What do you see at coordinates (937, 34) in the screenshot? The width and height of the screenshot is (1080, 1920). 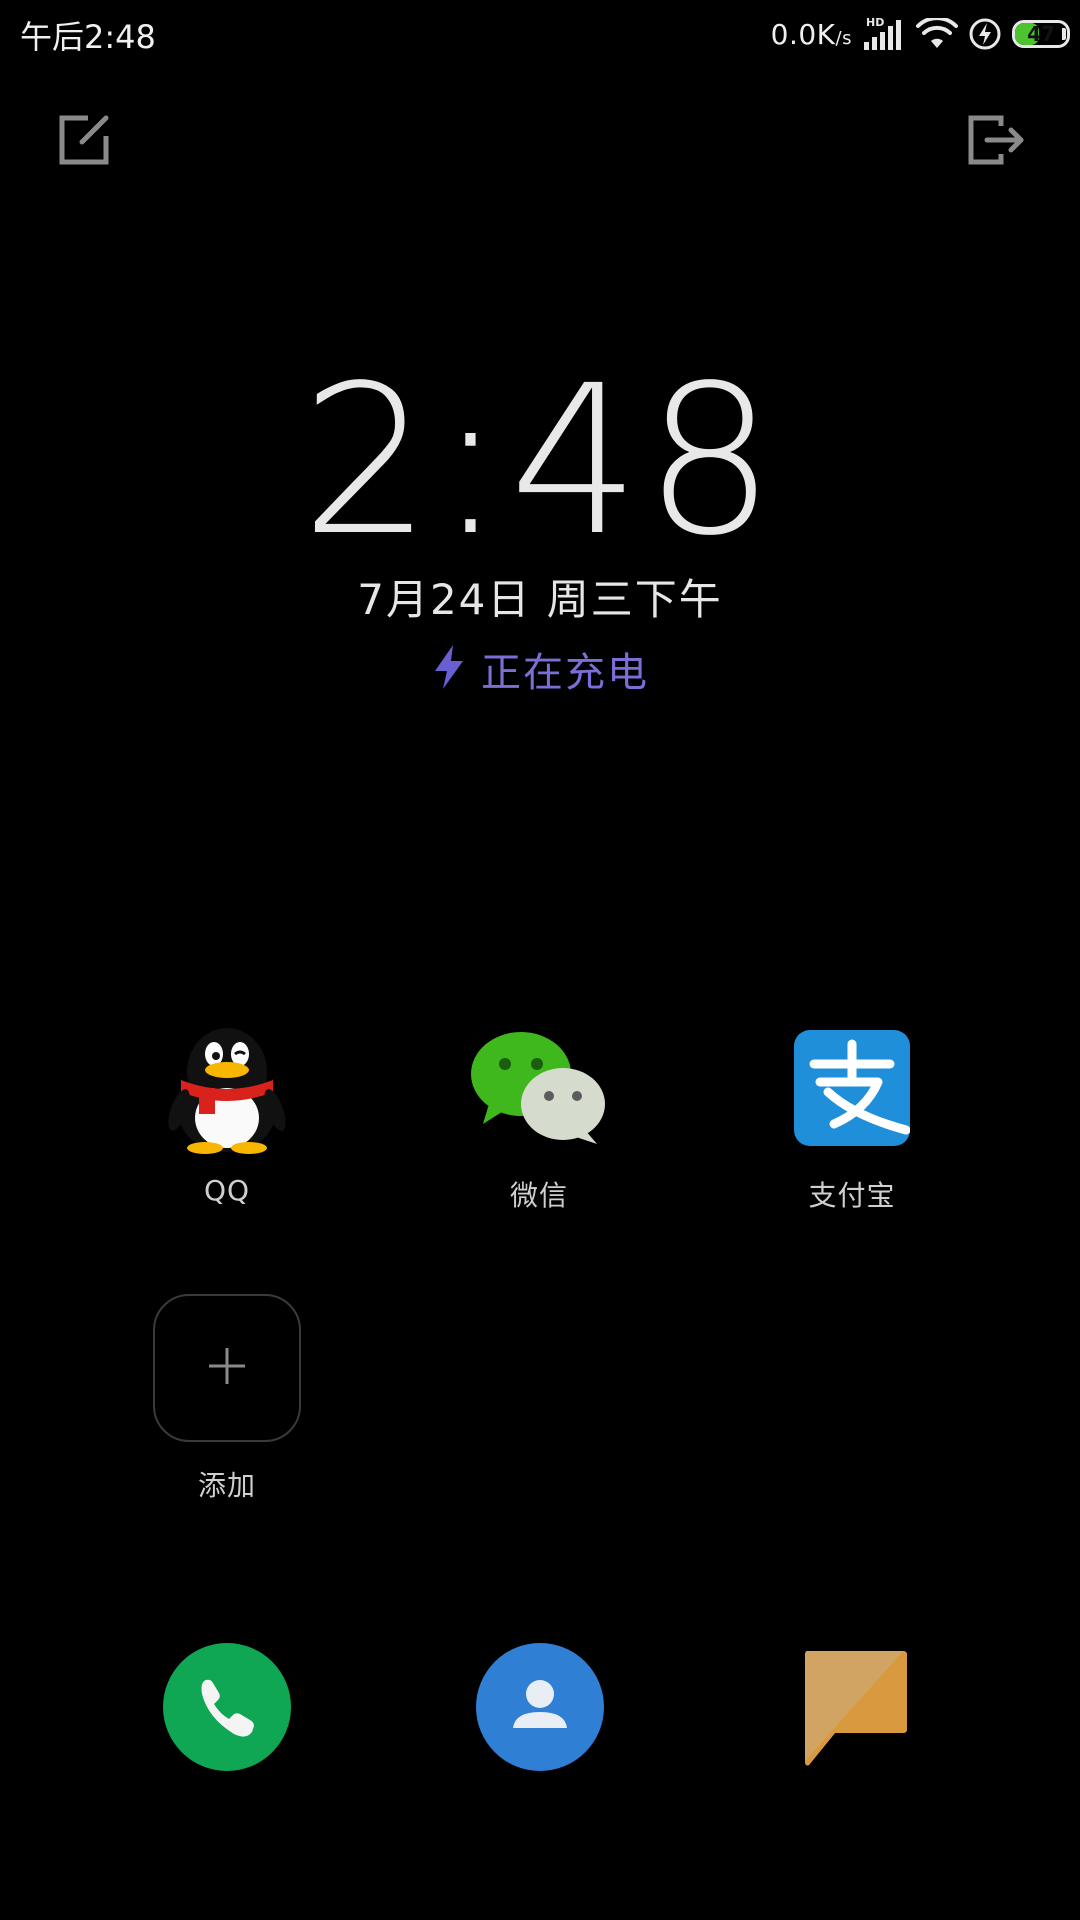 I see `wifi-icon` at bounding box center [937, 34].